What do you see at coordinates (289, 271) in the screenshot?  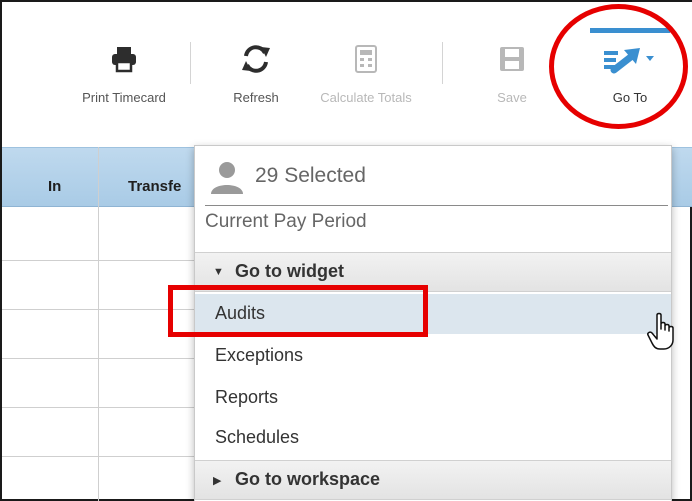 I see `section-label: Go to widget` at bounding box center [289, 271].